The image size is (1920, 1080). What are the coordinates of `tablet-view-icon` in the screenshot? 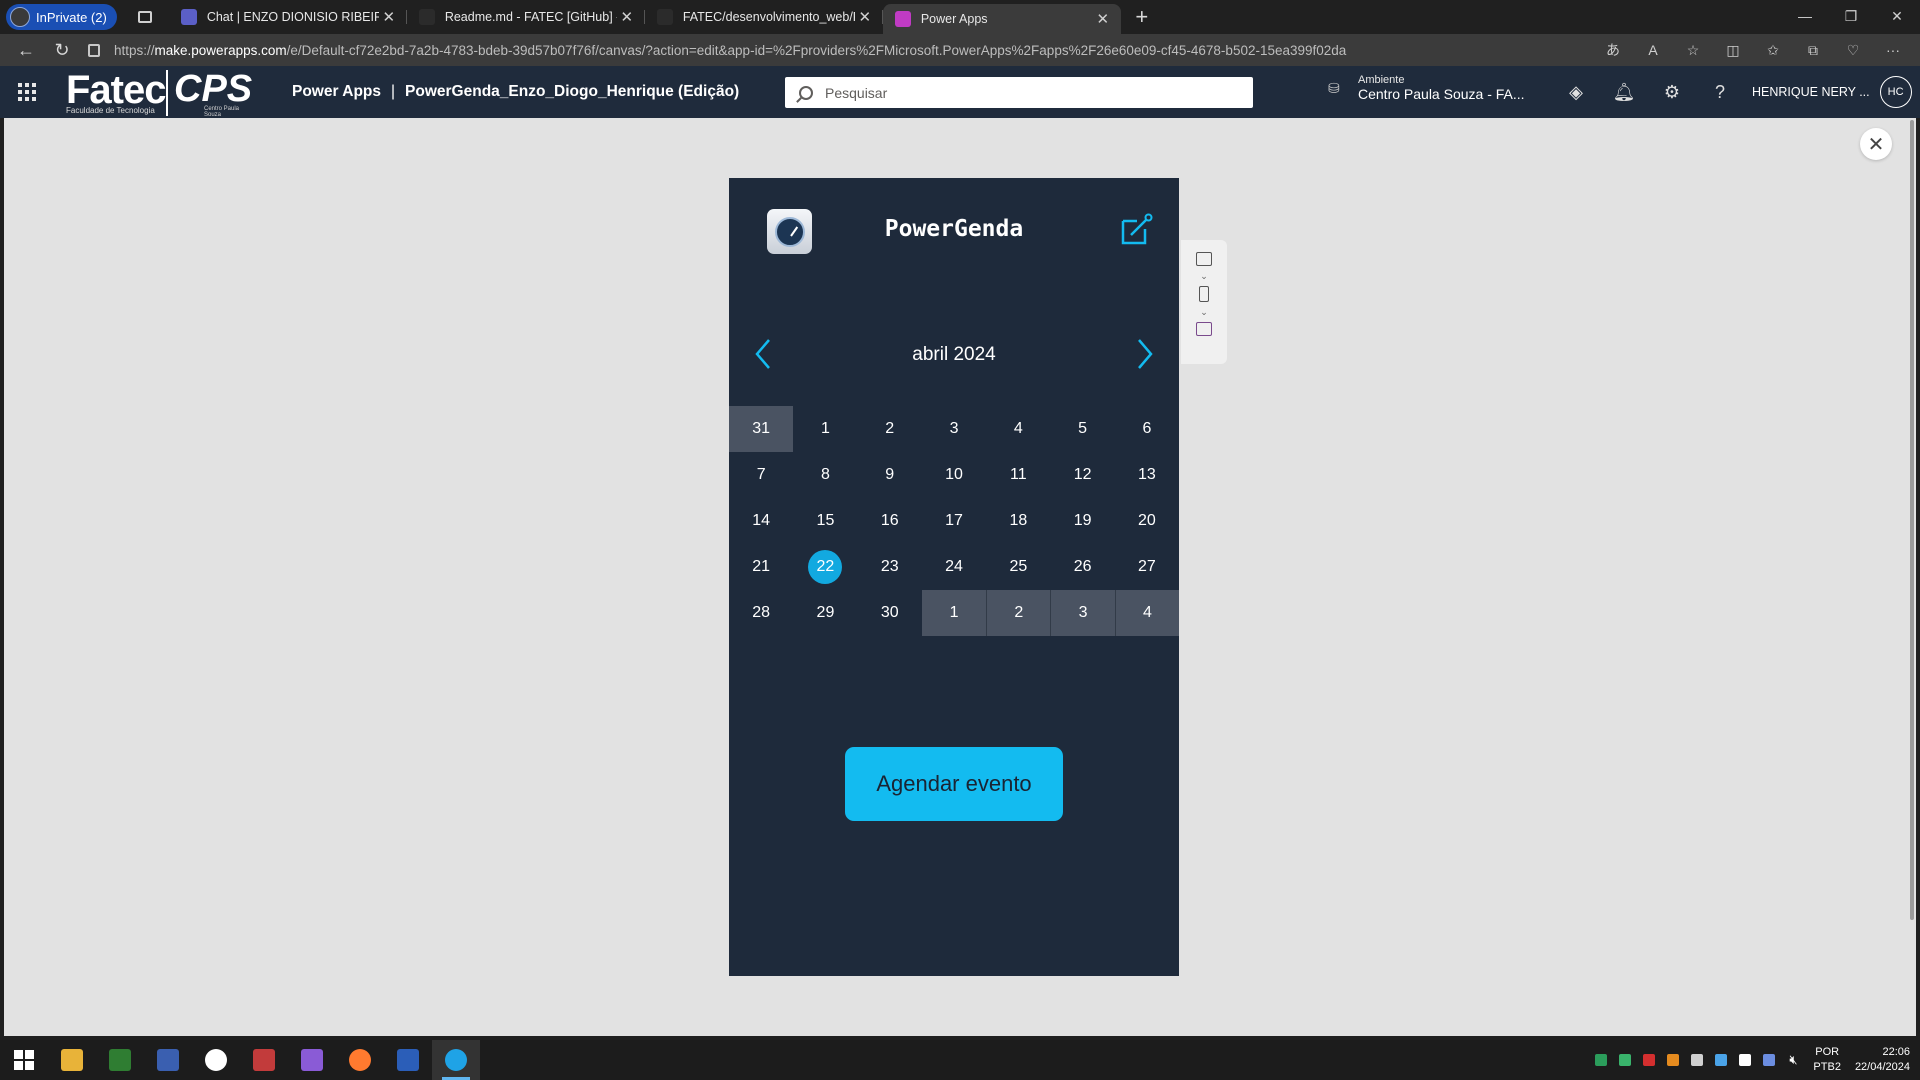 It's located at (1204, 259).